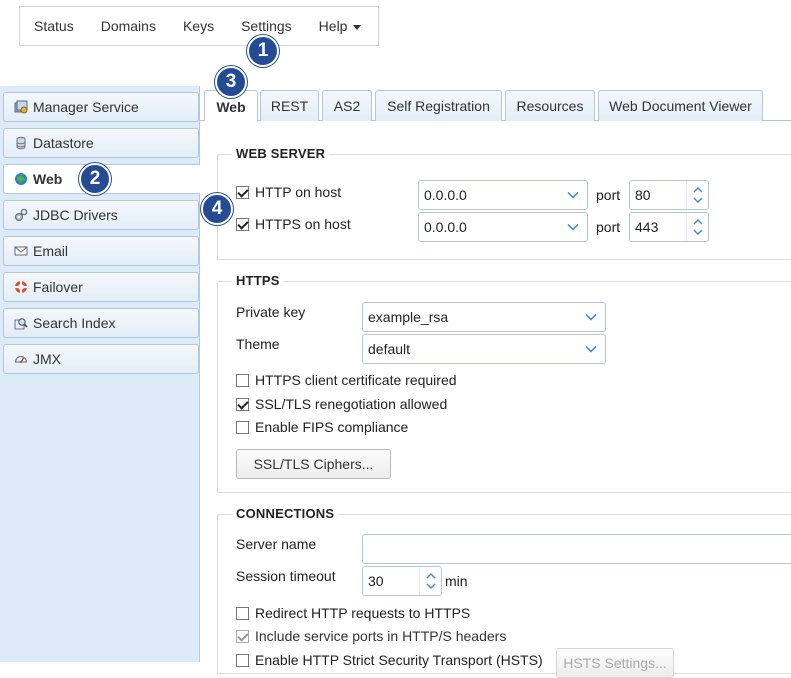 The height and width of the screenshot is (678, 791). Describe the element at coordinates (21, 107) in the screenshot. I see `manager-service-icon` at that location.